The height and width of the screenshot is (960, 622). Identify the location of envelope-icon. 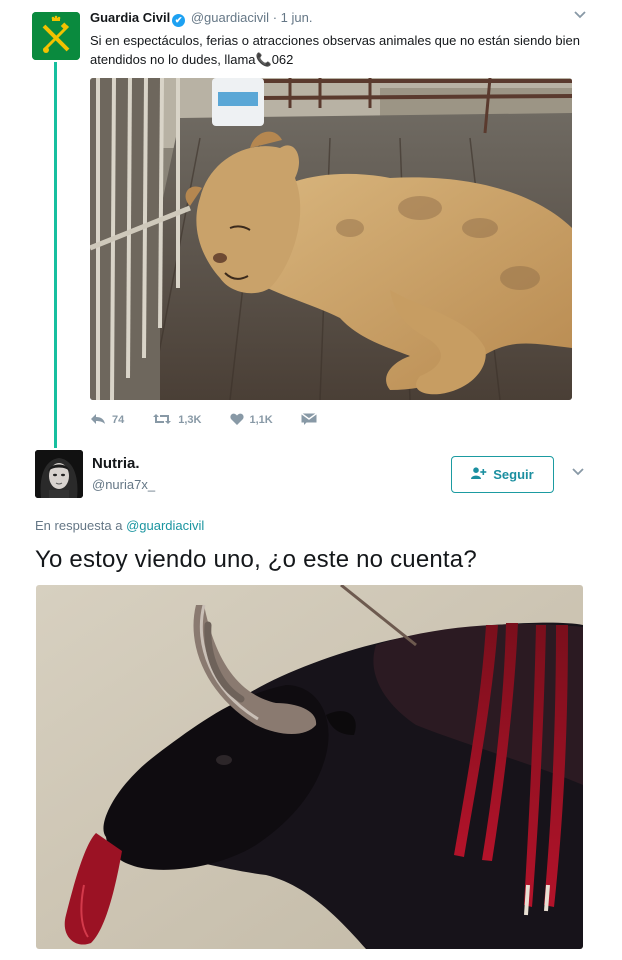
(308, 420).